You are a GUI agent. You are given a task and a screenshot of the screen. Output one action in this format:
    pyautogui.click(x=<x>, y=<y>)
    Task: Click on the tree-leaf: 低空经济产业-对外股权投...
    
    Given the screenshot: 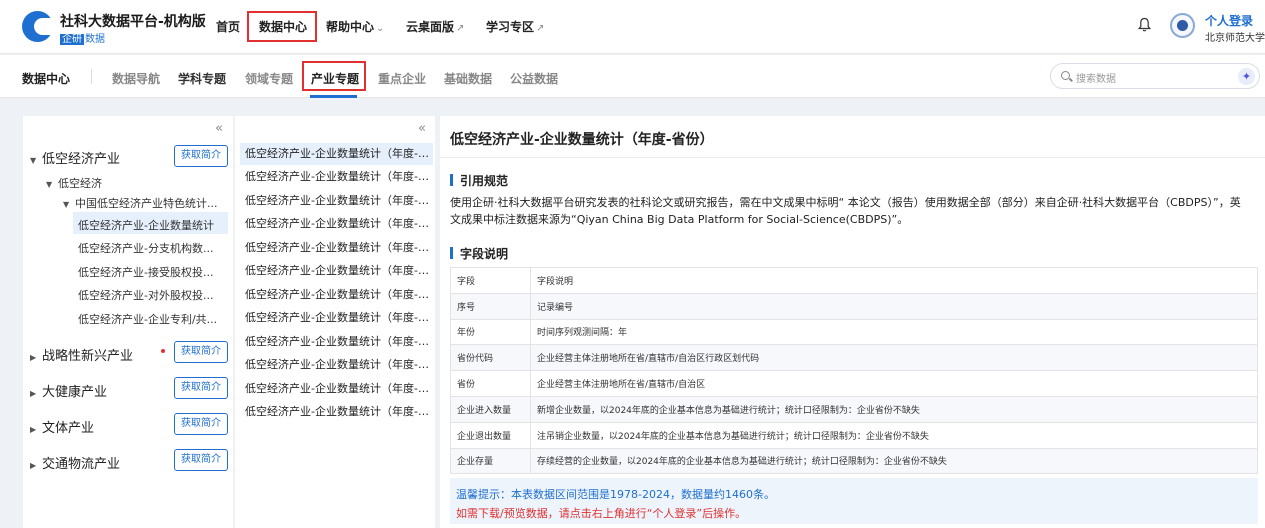 What is the action you would take?
    pyautogui.click(x=145, y=295)
    